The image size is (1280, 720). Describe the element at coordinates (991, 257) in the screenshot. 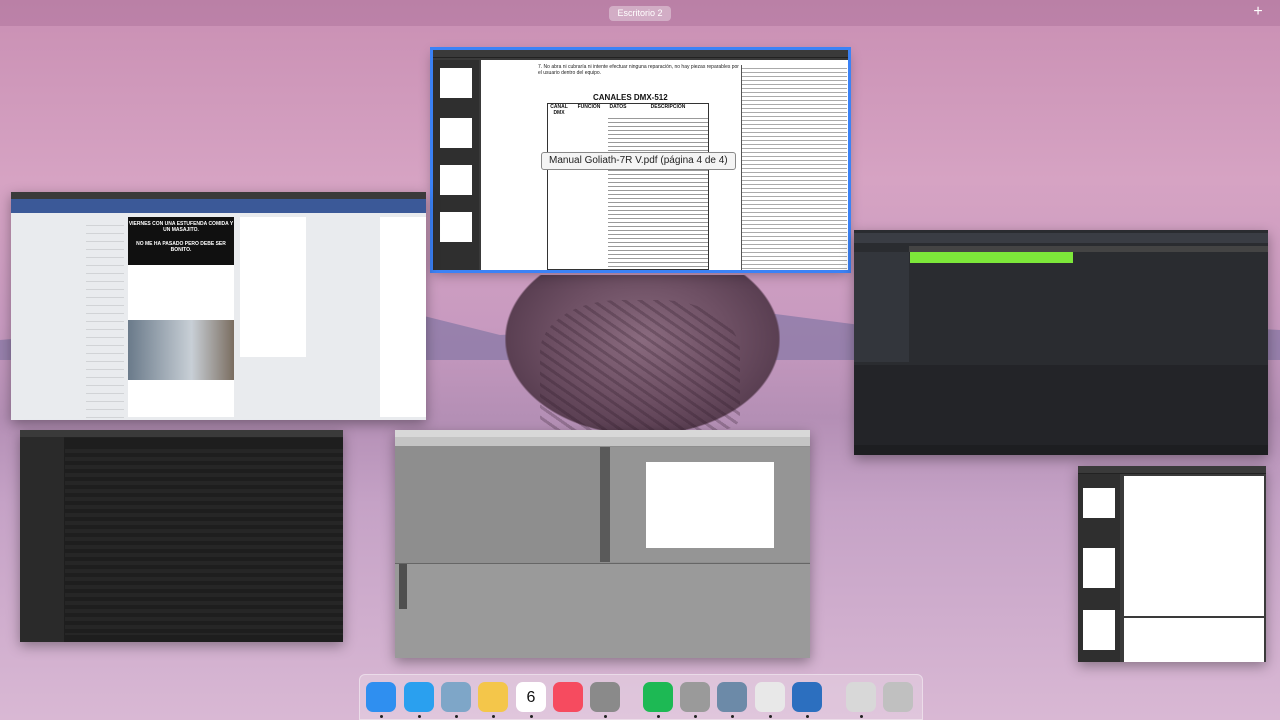

I see `audio-clip` at that location.